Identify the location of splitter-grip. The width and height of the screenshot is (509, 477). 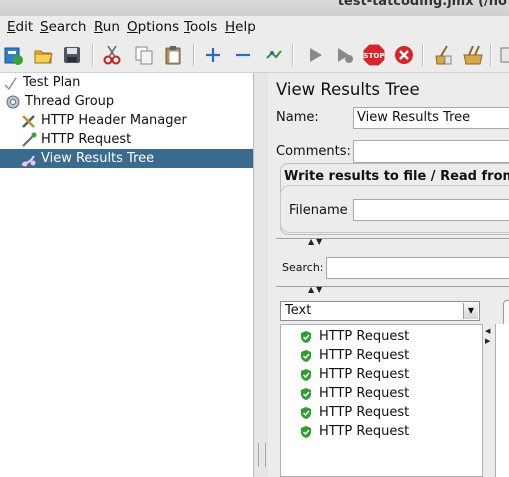
(262, 455).